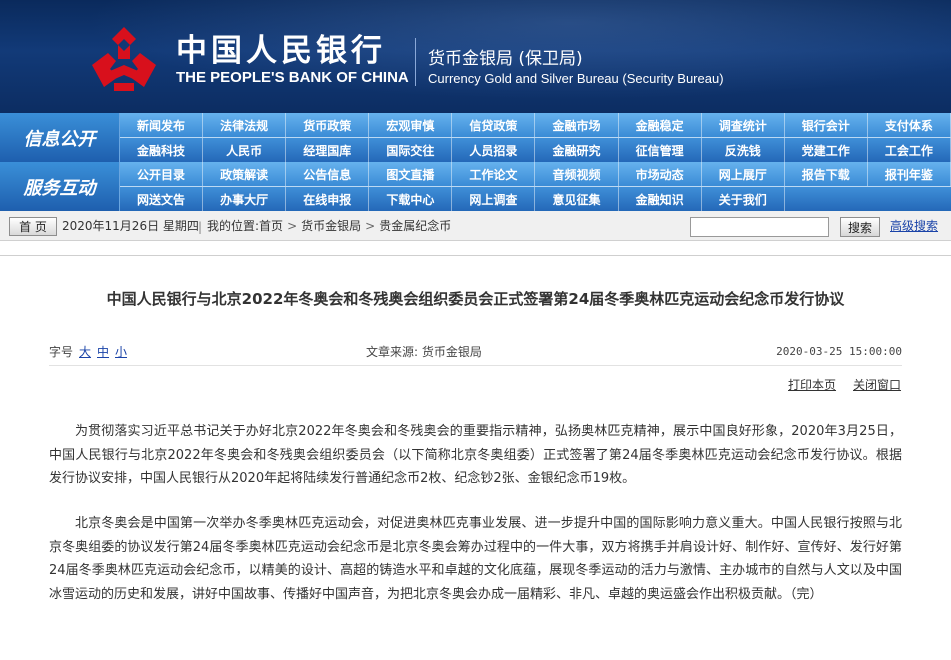 This screenshot has width=951, height=660. I want to click on font-size-label: 字号, so click(61, 352).